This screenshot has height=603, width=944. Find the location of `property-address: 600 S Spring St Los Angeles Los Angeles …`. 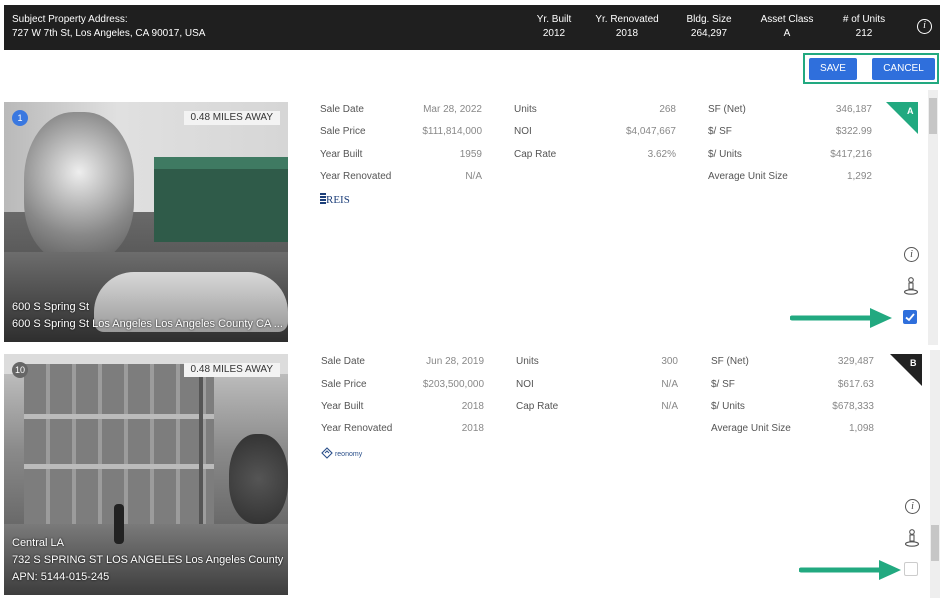

property-address: 600 S Spring St Los Angeles Los Angeles … is located at coordinates (147, 324).